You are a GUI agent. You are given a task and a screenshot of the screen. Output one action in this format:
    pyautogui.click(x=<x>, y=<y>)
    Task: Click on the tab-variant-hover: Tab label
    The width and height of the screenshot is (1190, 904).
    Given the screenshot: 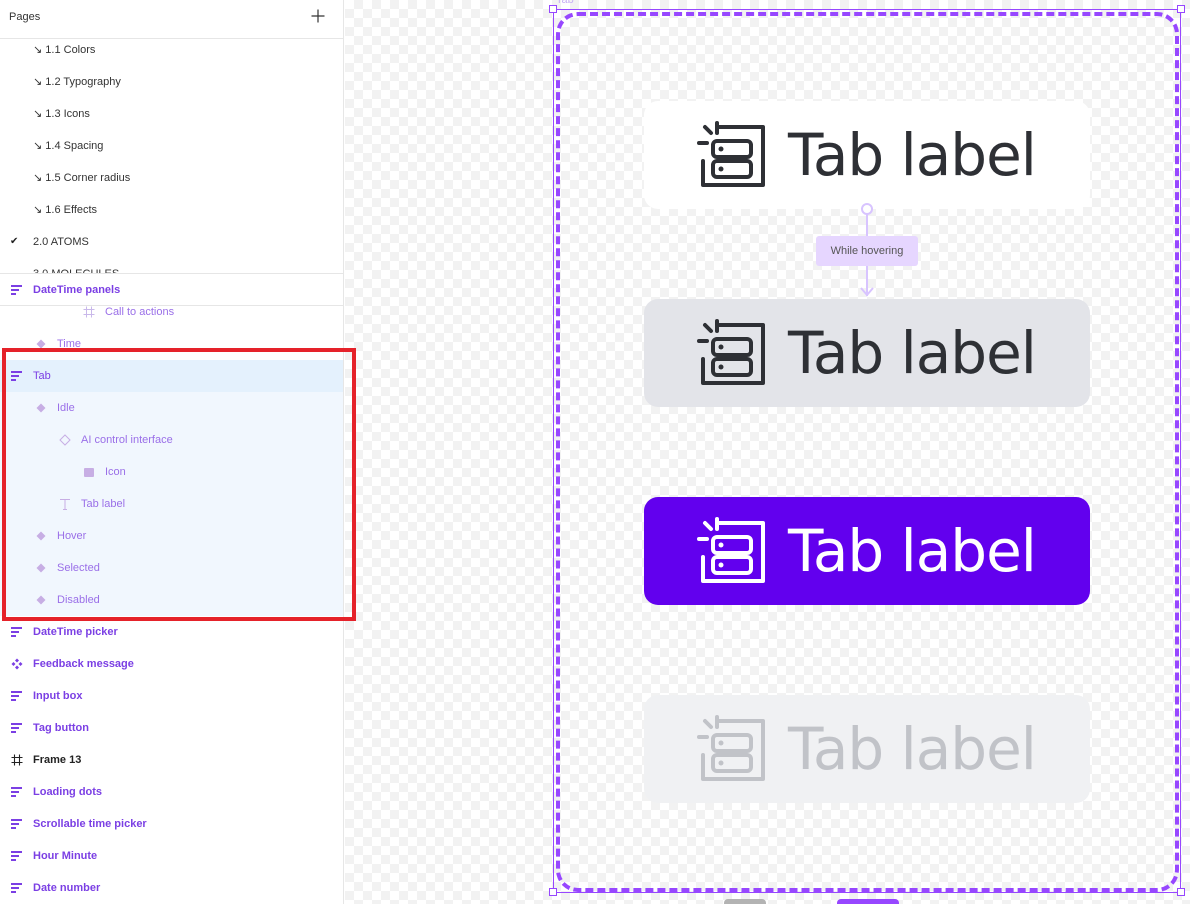 What is the action you would take?
    pyautogui.click(x=867, y=353)
    